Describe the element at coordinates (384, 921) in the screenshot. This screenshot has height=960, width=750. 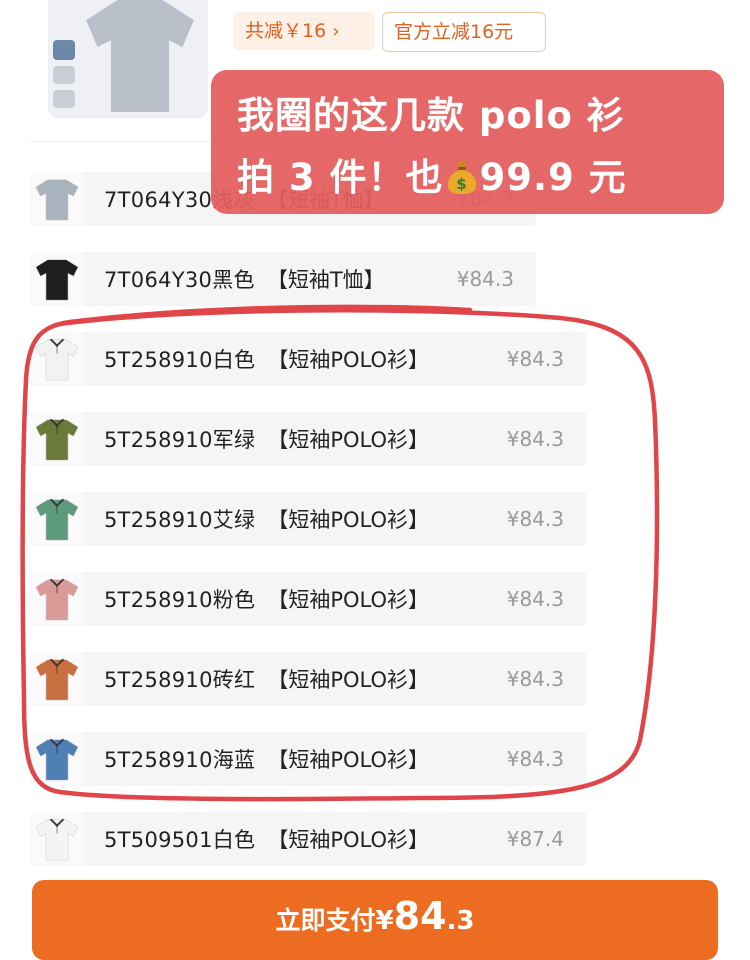
I see `pay-currency: ¥` at that location.